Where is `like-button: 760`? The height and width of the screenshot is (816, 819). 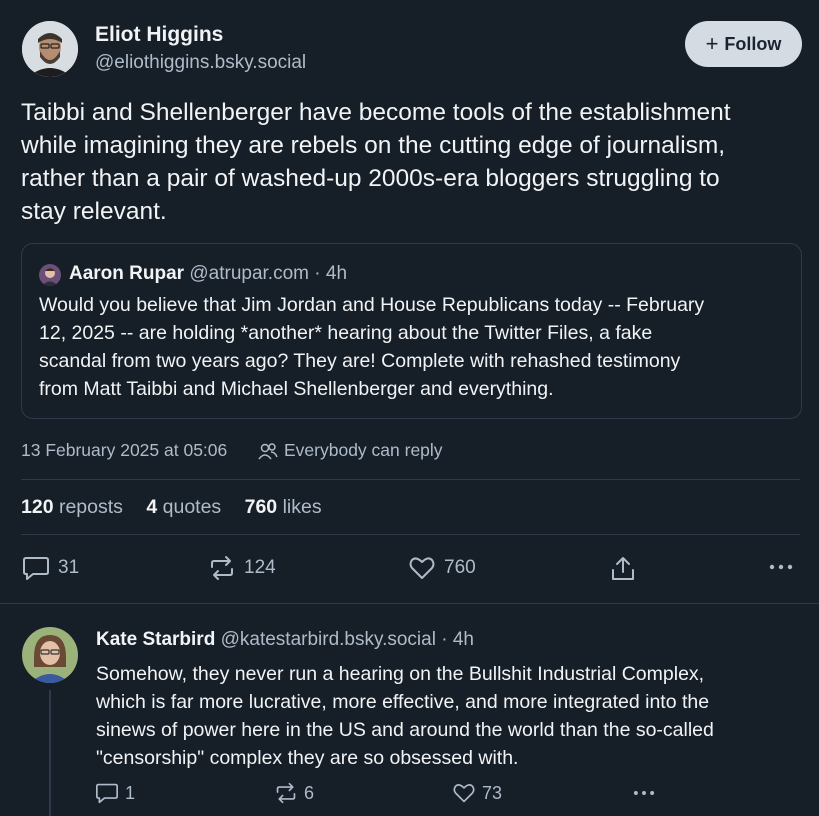
like-button: 760 is located at coordinates (442, 568).